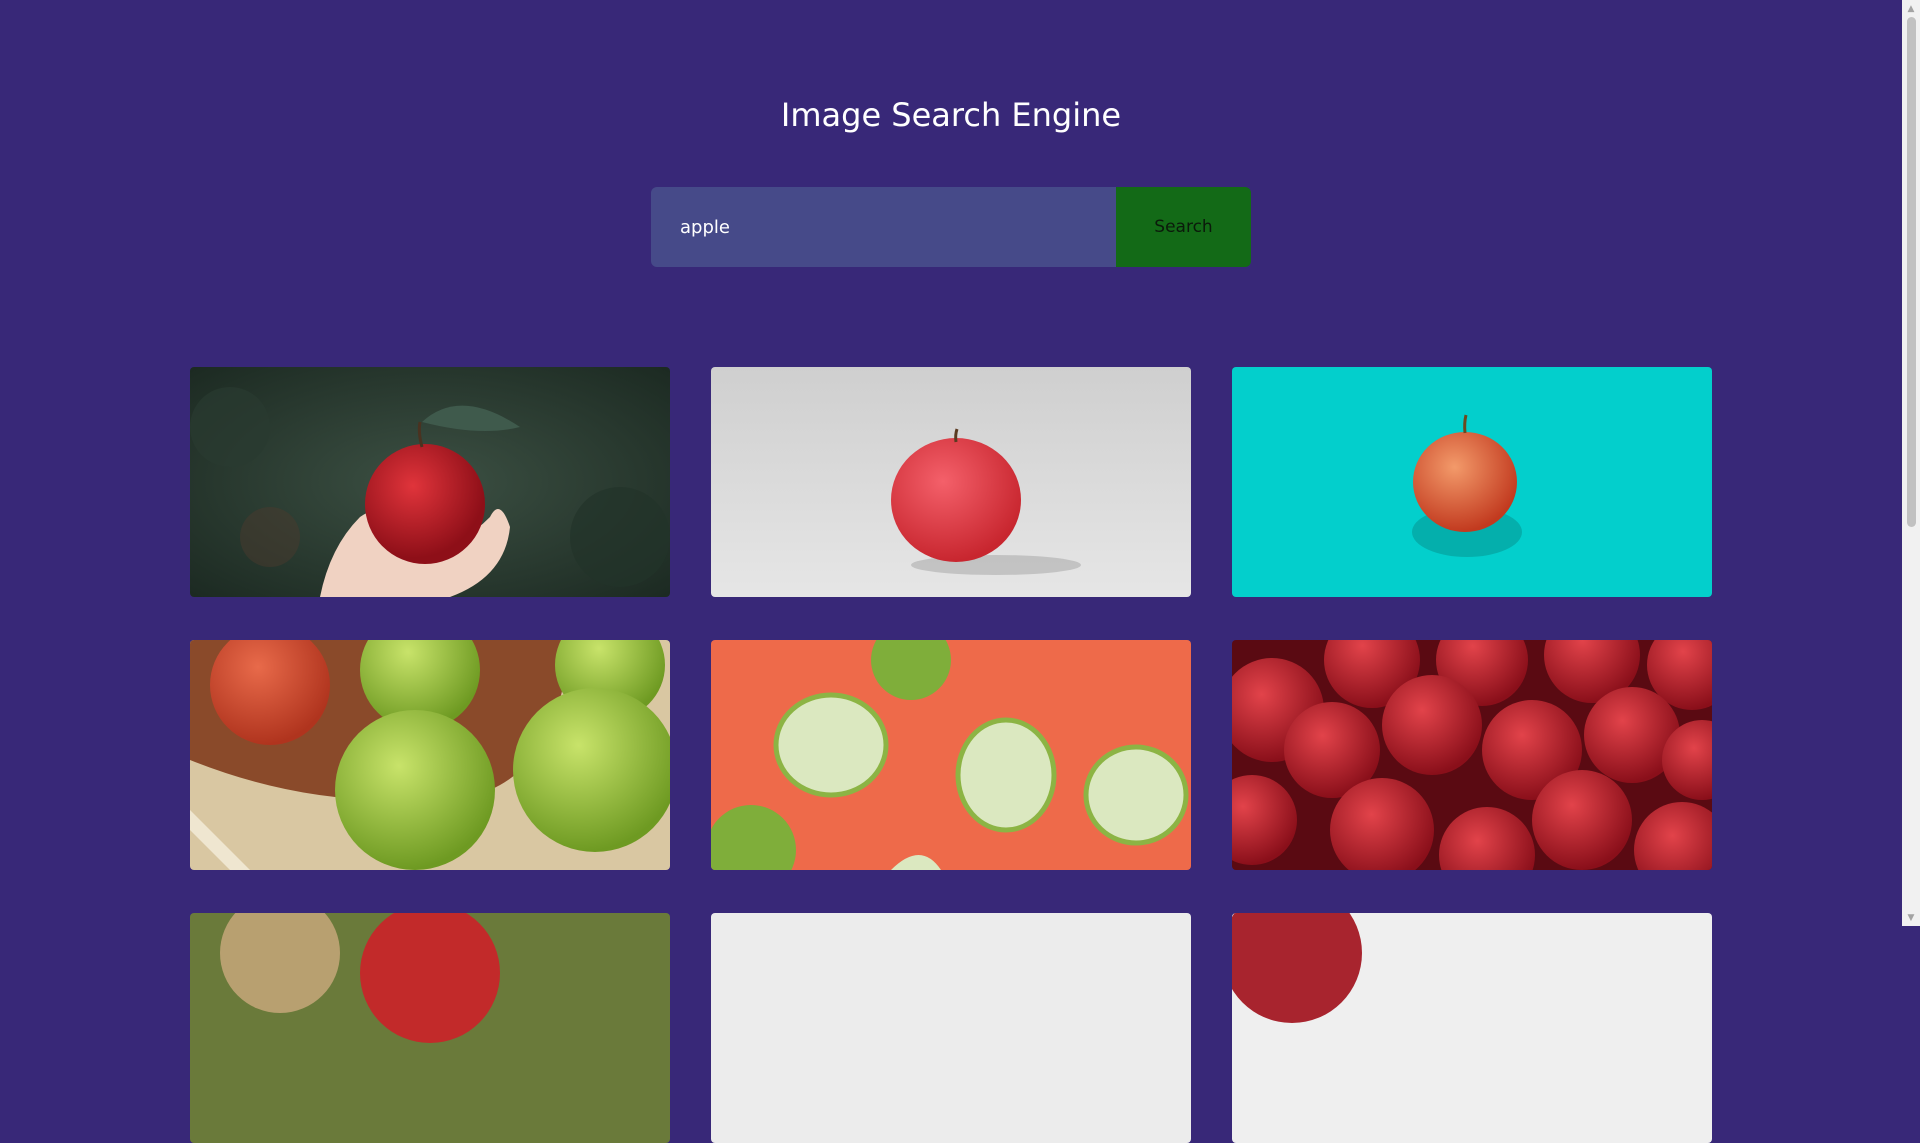  What do you see at coordinates (1911, 272) in the screenshot?
I see `scroll-thumb` at bounding box center [1911, 272].